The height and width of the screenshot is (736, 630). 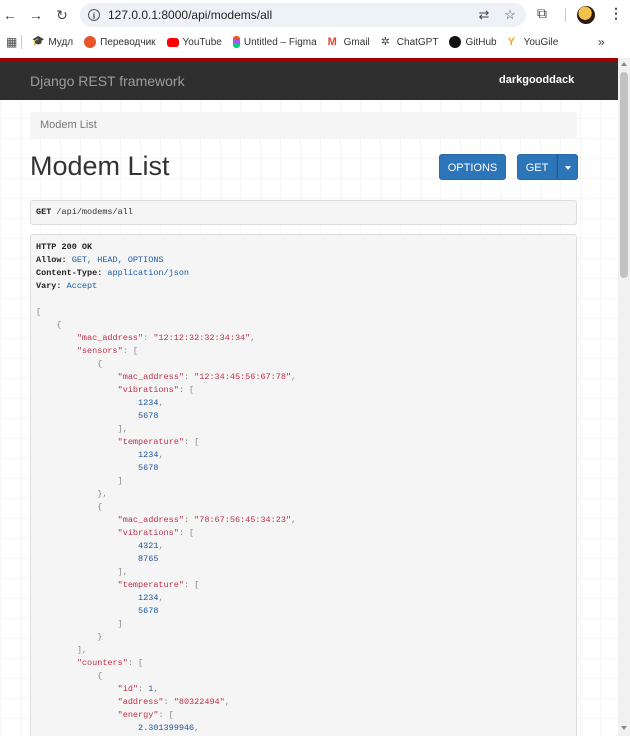 What do you see at coordinates (624, 64) in the screenshot?
I see `scroll-up-arrow-icon` at bounding box center [624, 64].